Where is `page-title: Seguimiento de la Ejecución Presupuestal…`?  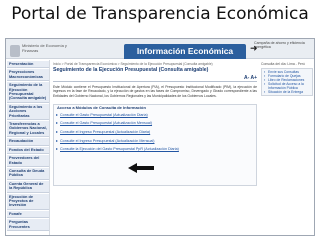 page-title: Seguimiento de la Ejecución Presupuestal… is located at coordinates (131, 70).